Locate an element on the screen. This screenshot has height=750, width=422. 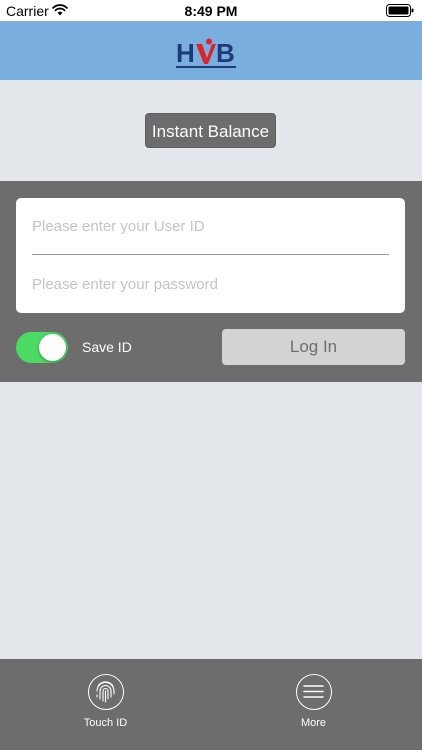
credentials-card is located at coordinates (210, 255).